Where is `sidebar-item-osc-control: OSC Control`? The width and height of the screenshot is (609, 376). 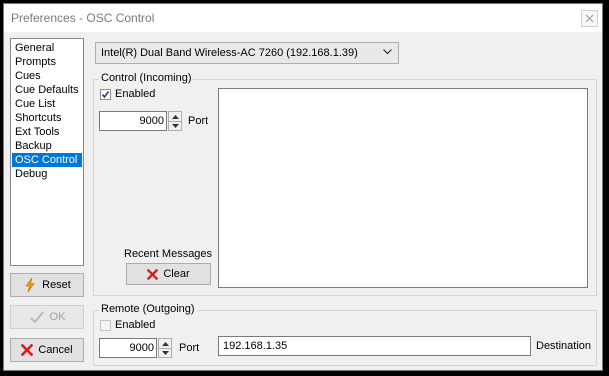 sidebar-item-osc-control: OSC Control is located at coordinates (47, 160).